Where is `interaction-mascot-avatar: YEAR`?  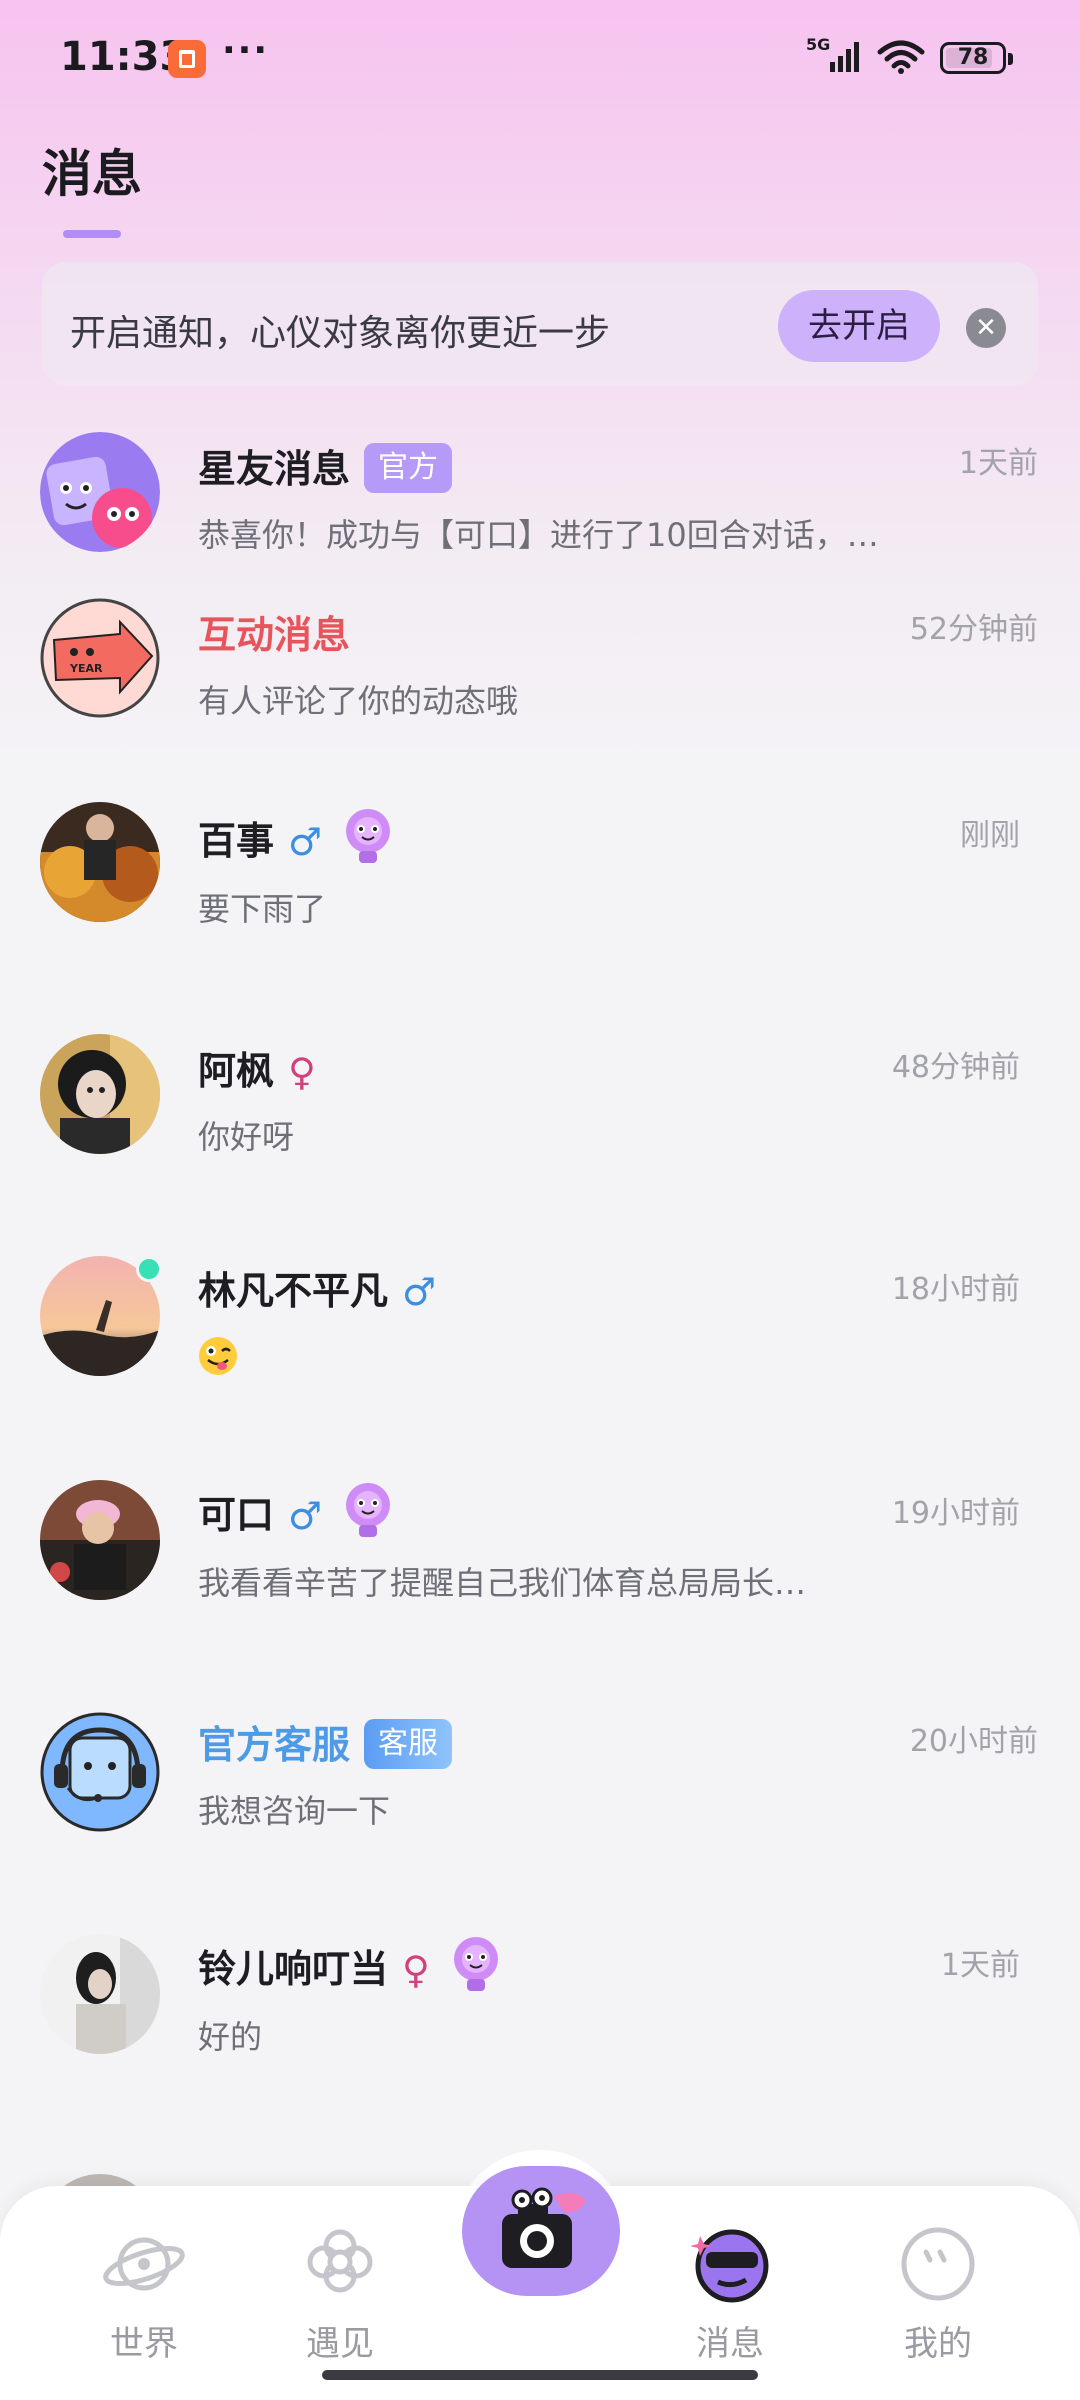
interaction-mascot-avatar: YEAR is located at coordinates (100, 658).